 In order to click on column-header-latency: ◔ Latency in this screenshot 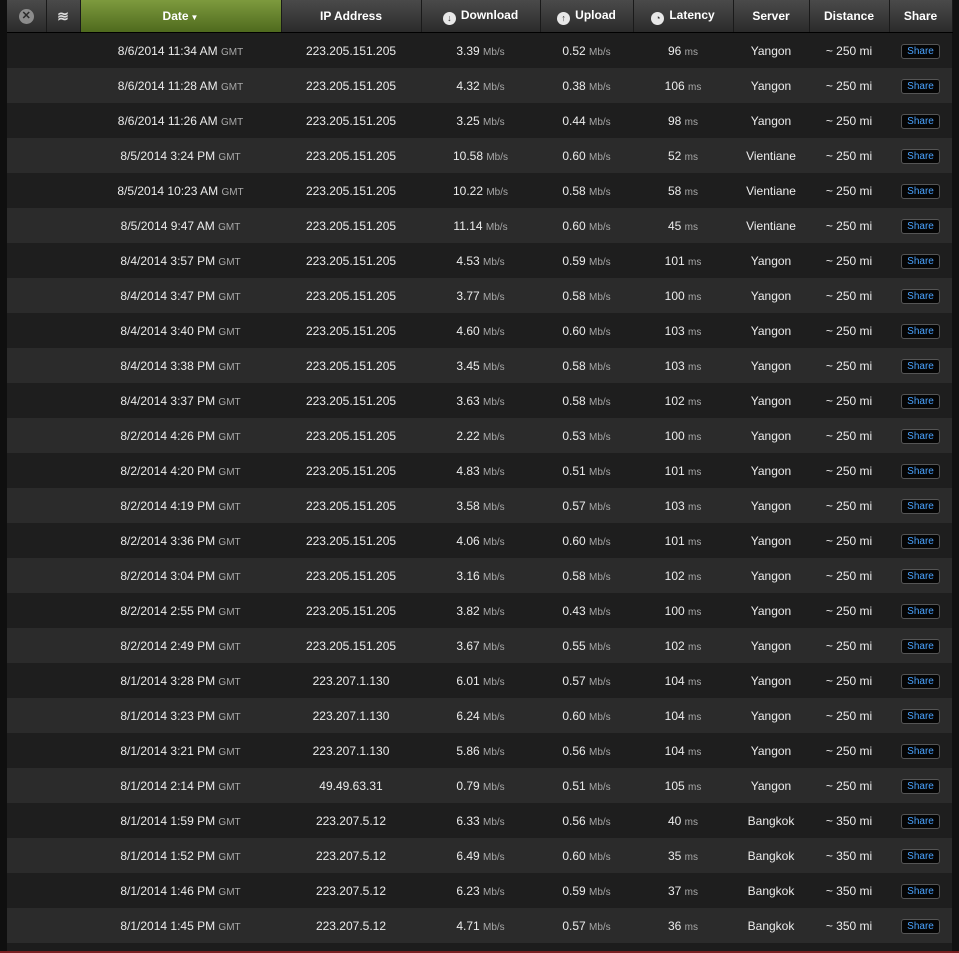, I will do `click(683, 16)`.